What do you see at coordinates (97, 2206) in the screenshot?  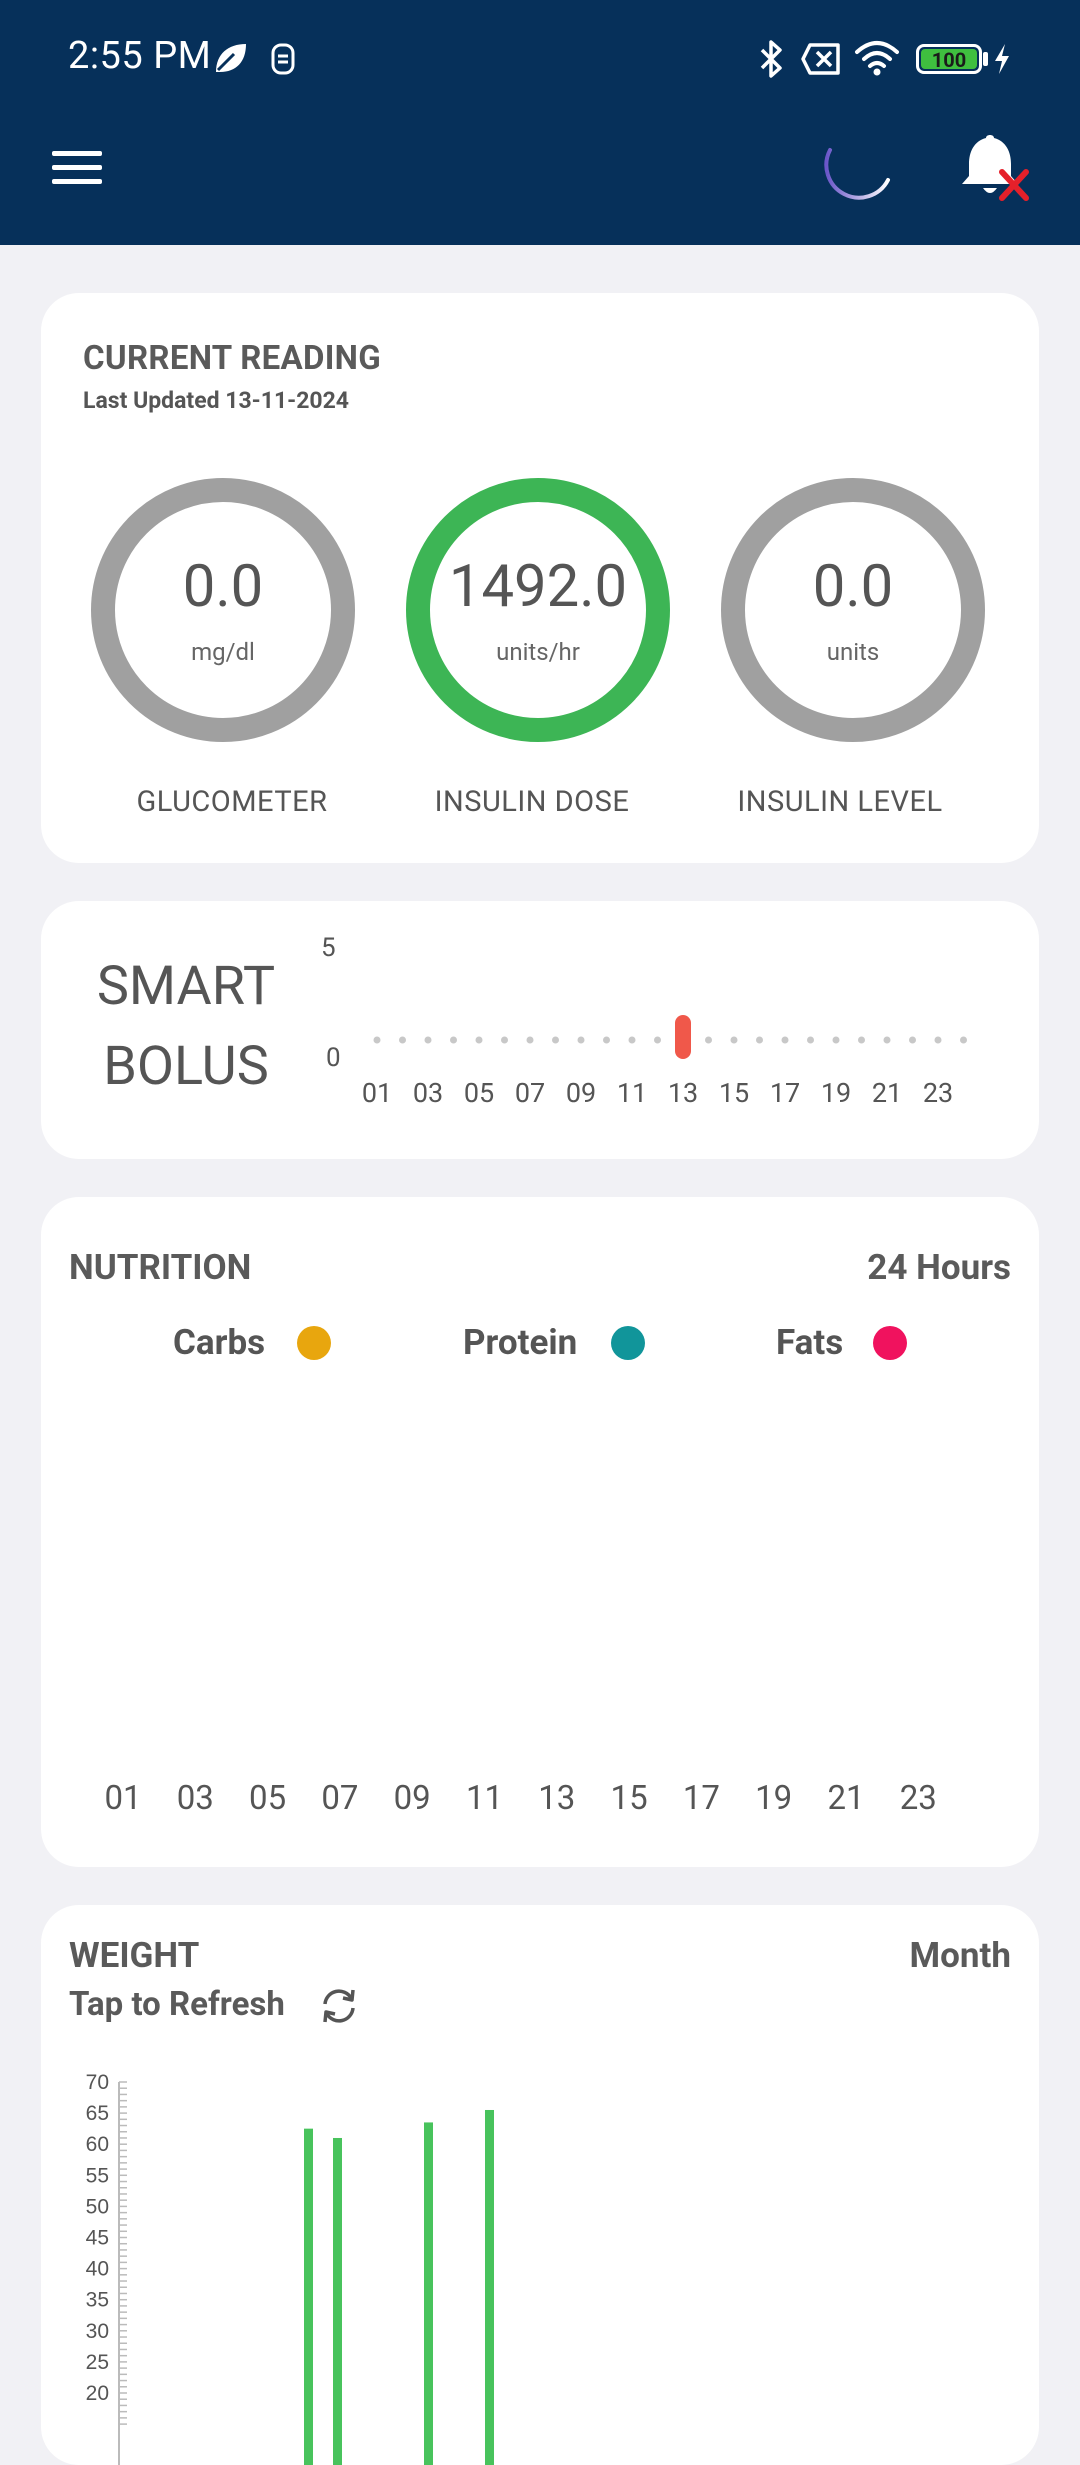 I see `weight-y-tick-label: 50` at bounding box center [97, 2206].